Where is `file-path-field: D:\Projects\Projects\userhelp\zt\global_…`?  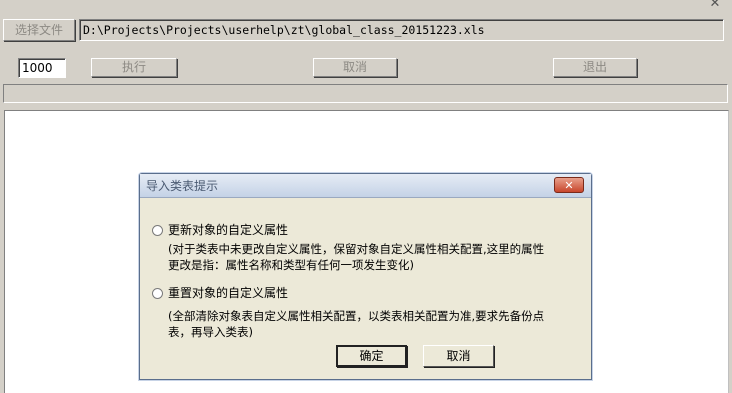 file-path-field: D:\Projects\Projects\userhelp\zt\global_… is located at coordinates (401, 30).